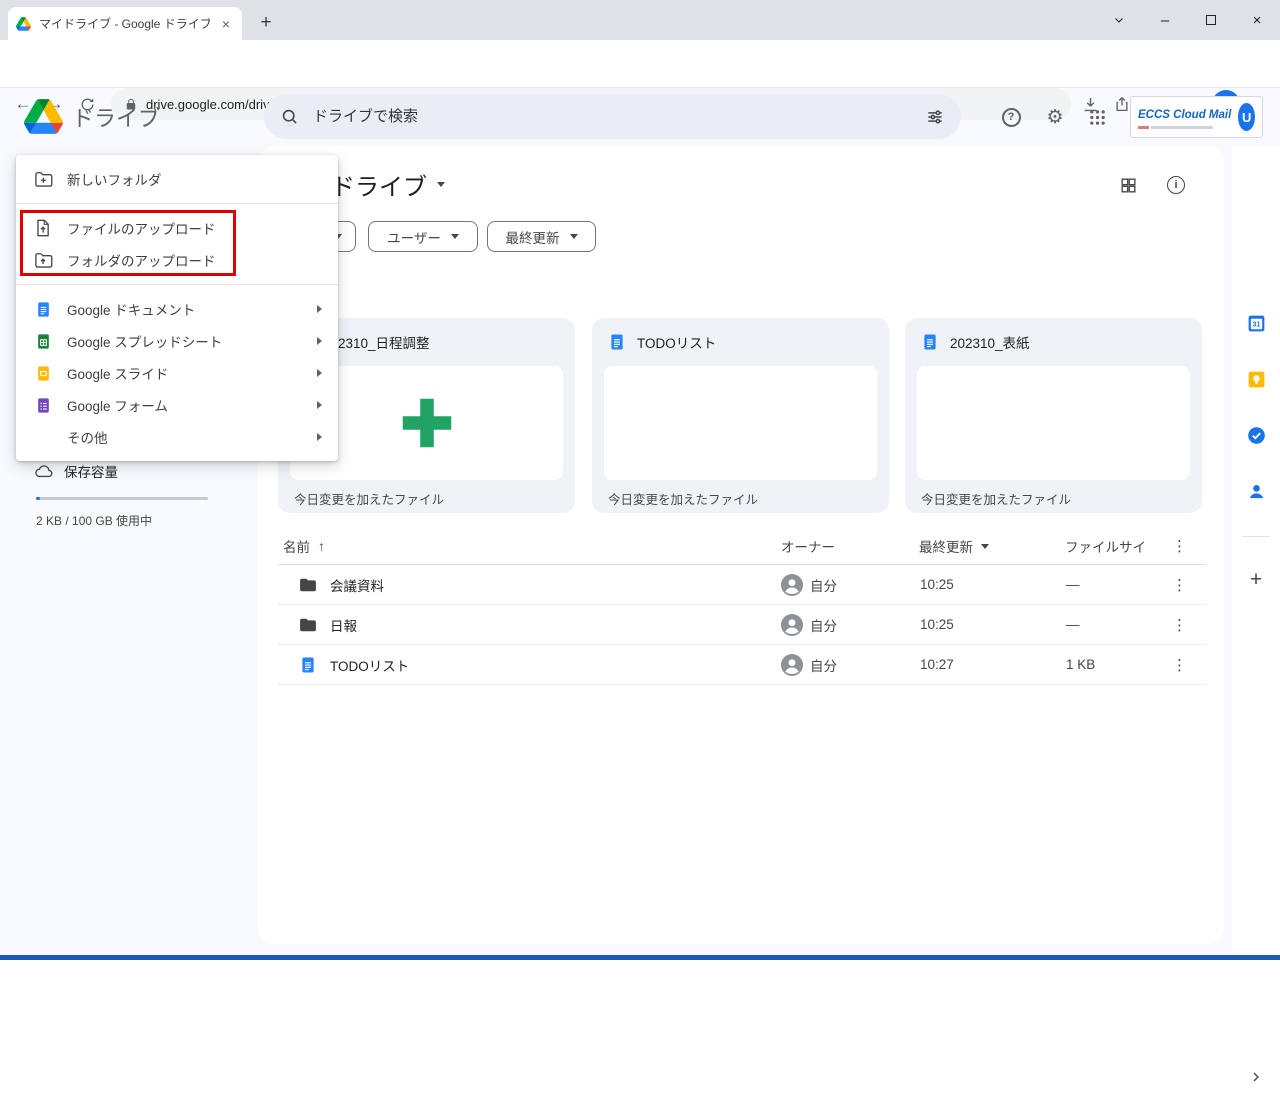 This screenshot has height=1093, width=1280. I want to click on sheets-preview-cross, so click(426, 423).